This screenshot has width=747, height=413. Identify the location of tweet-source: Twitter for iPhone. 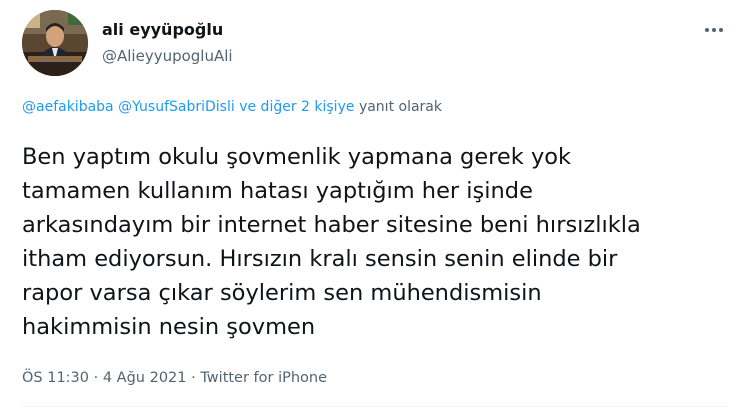
(263, 378).